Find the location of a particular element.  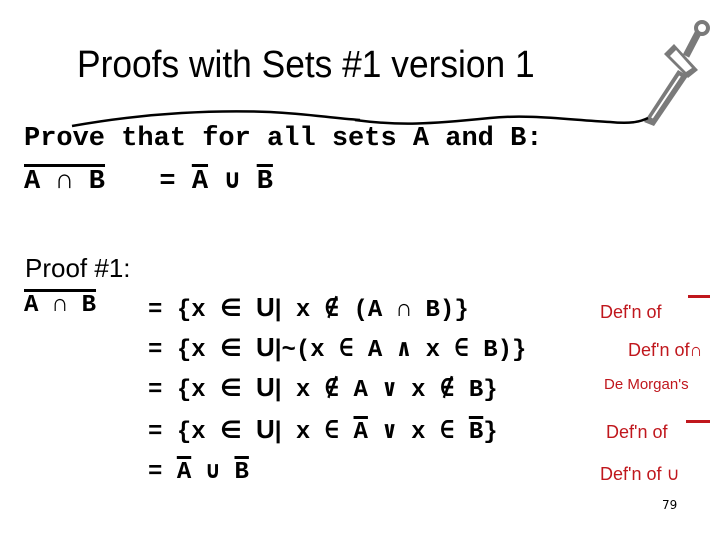

step-condition-a: A is located at coordinates (360, 432).